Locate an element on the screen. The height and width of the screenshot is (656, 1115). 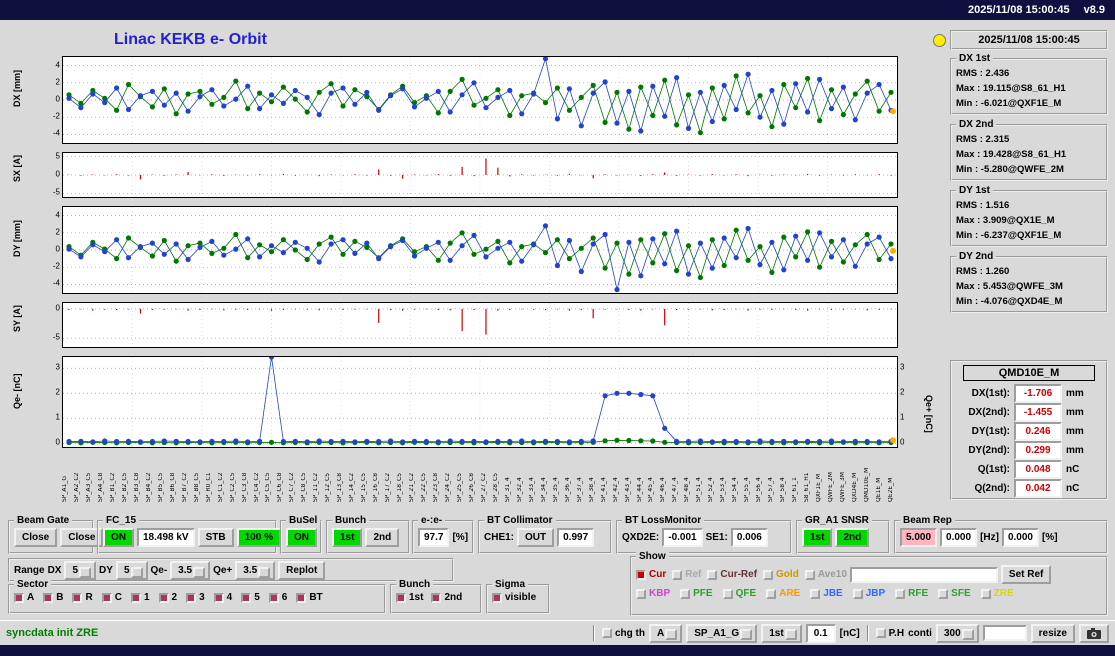
checkbox-2nd: 2nd is located at coordinates (446, 597).